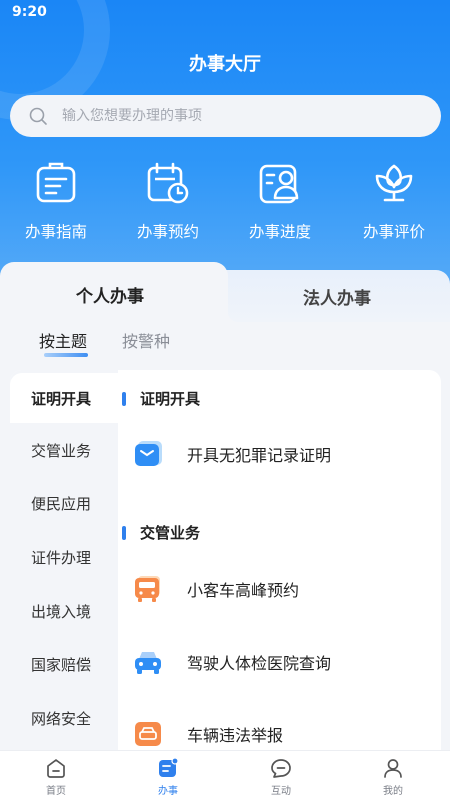 The image size is (450, 800). I want to click on service-icon, so click(169, 767).